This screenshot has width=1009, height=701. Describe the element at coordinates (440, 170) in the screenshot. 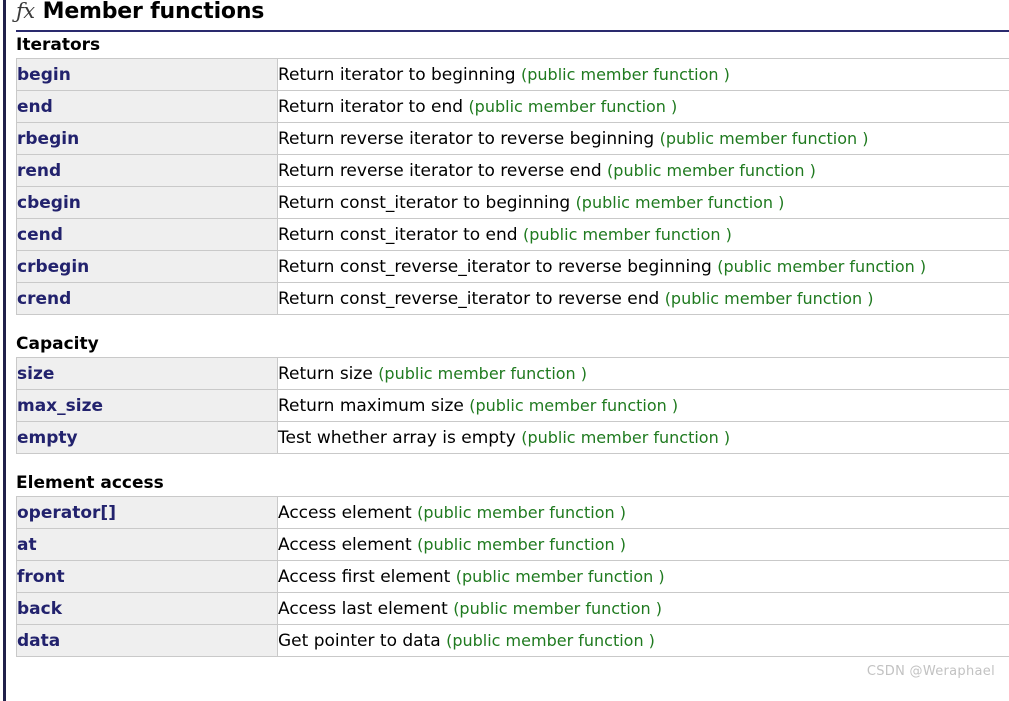

I see `member-function-description: Return reverse iterator to reverse end` at that location.